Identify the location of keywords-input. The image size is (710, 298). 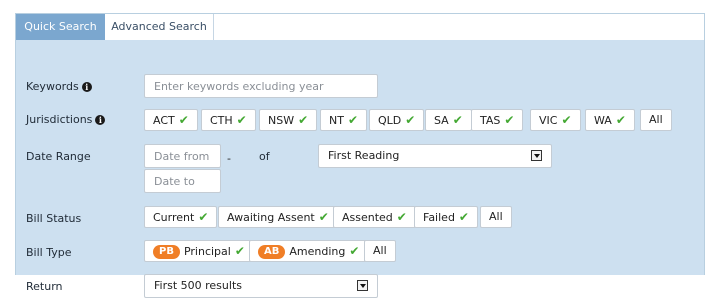
(261, 86).